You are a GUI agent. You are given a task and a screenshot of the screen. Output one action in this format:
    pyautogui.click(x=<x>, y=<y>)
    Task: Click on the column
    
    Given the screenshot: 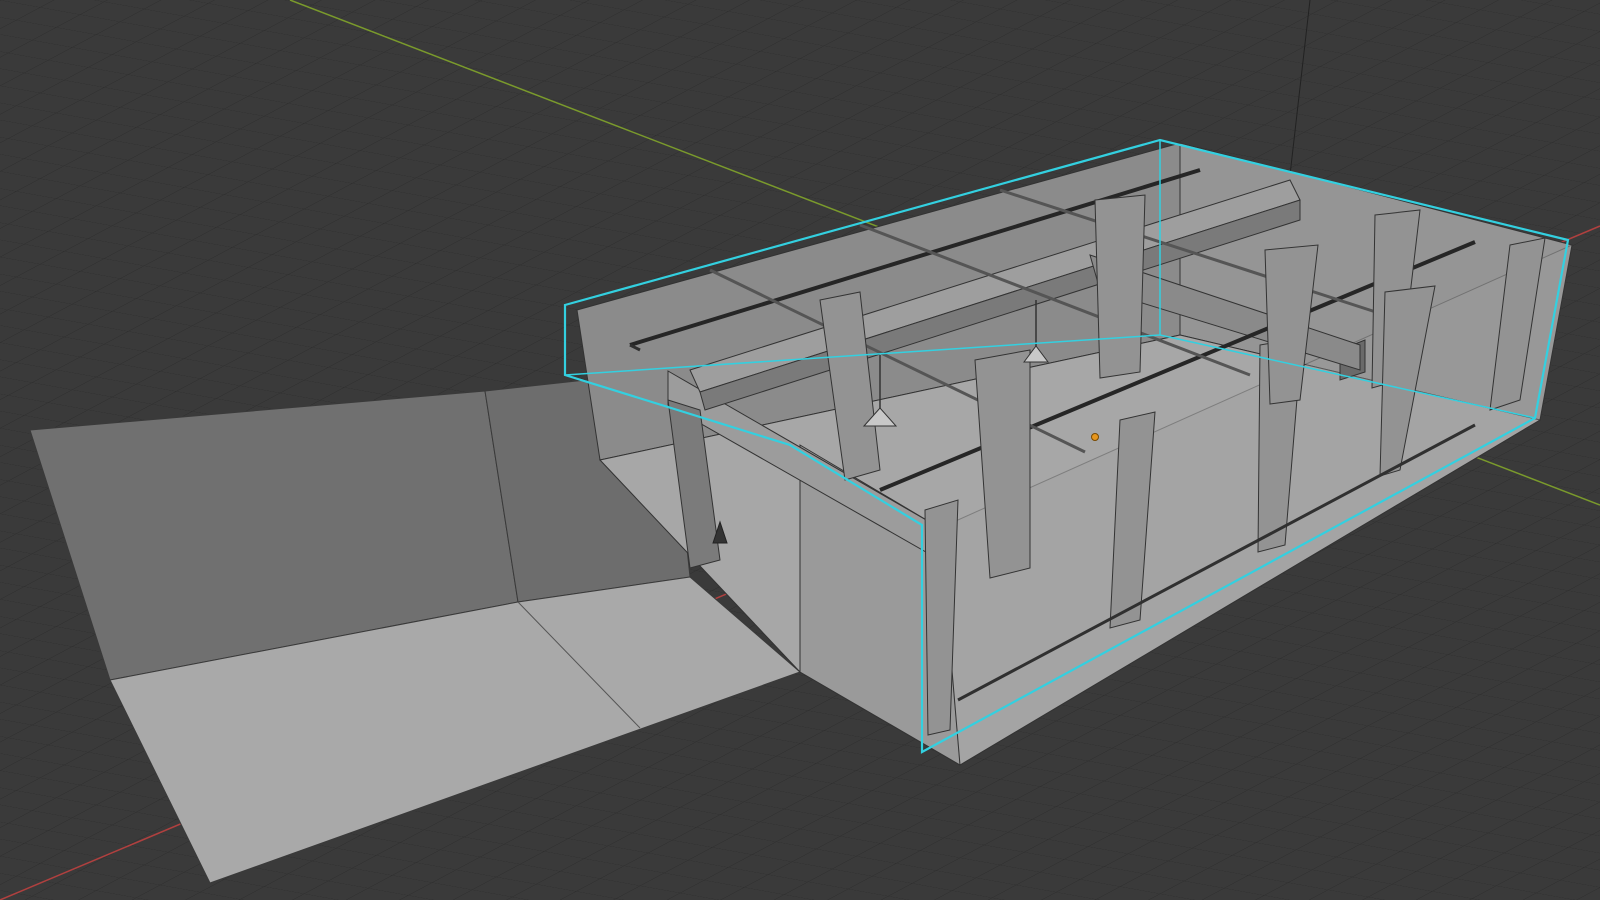 What is the action you would take?
    pyautogui.click(x=1120, y=286)
    